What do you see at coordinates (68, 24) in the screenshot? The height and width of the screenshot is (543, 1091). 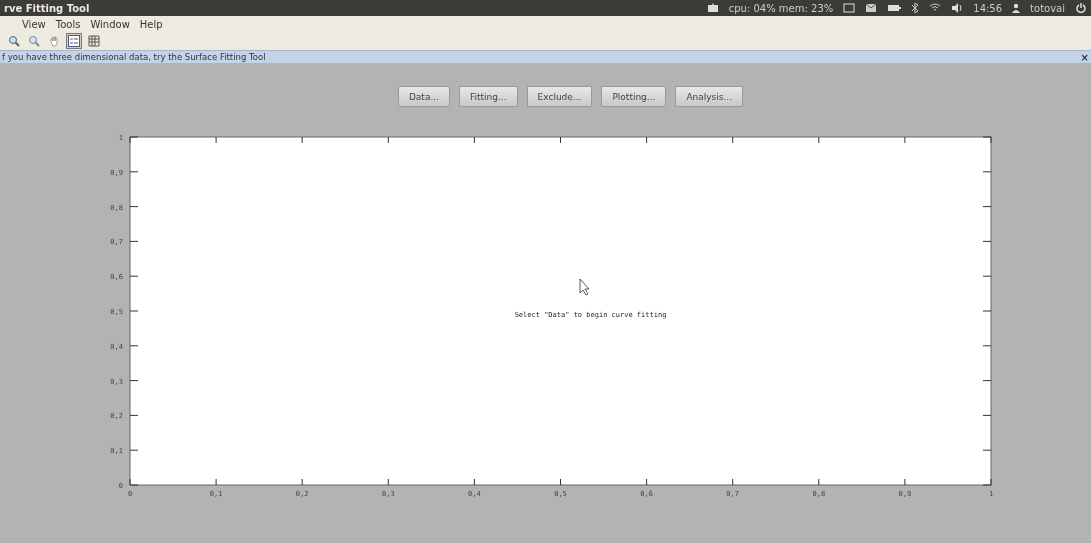 I see `menu-item: Tools` at bounding box center [68, 24].